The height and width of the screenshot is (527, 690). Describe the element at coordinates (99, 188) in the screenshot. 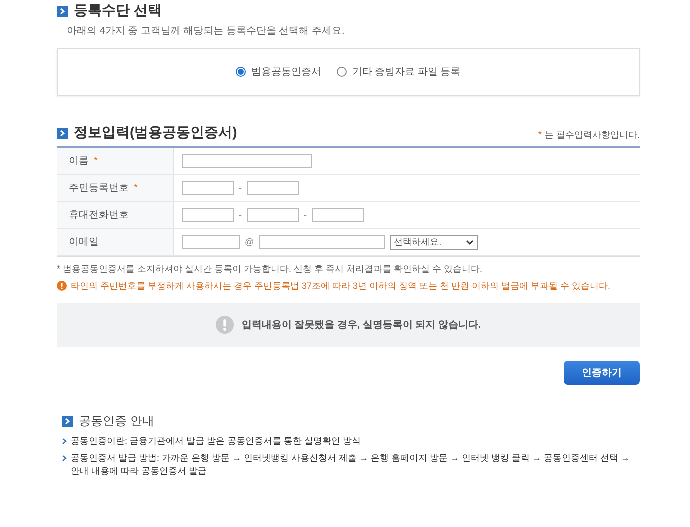

I see `field-label: 주민등록번호` at that location.